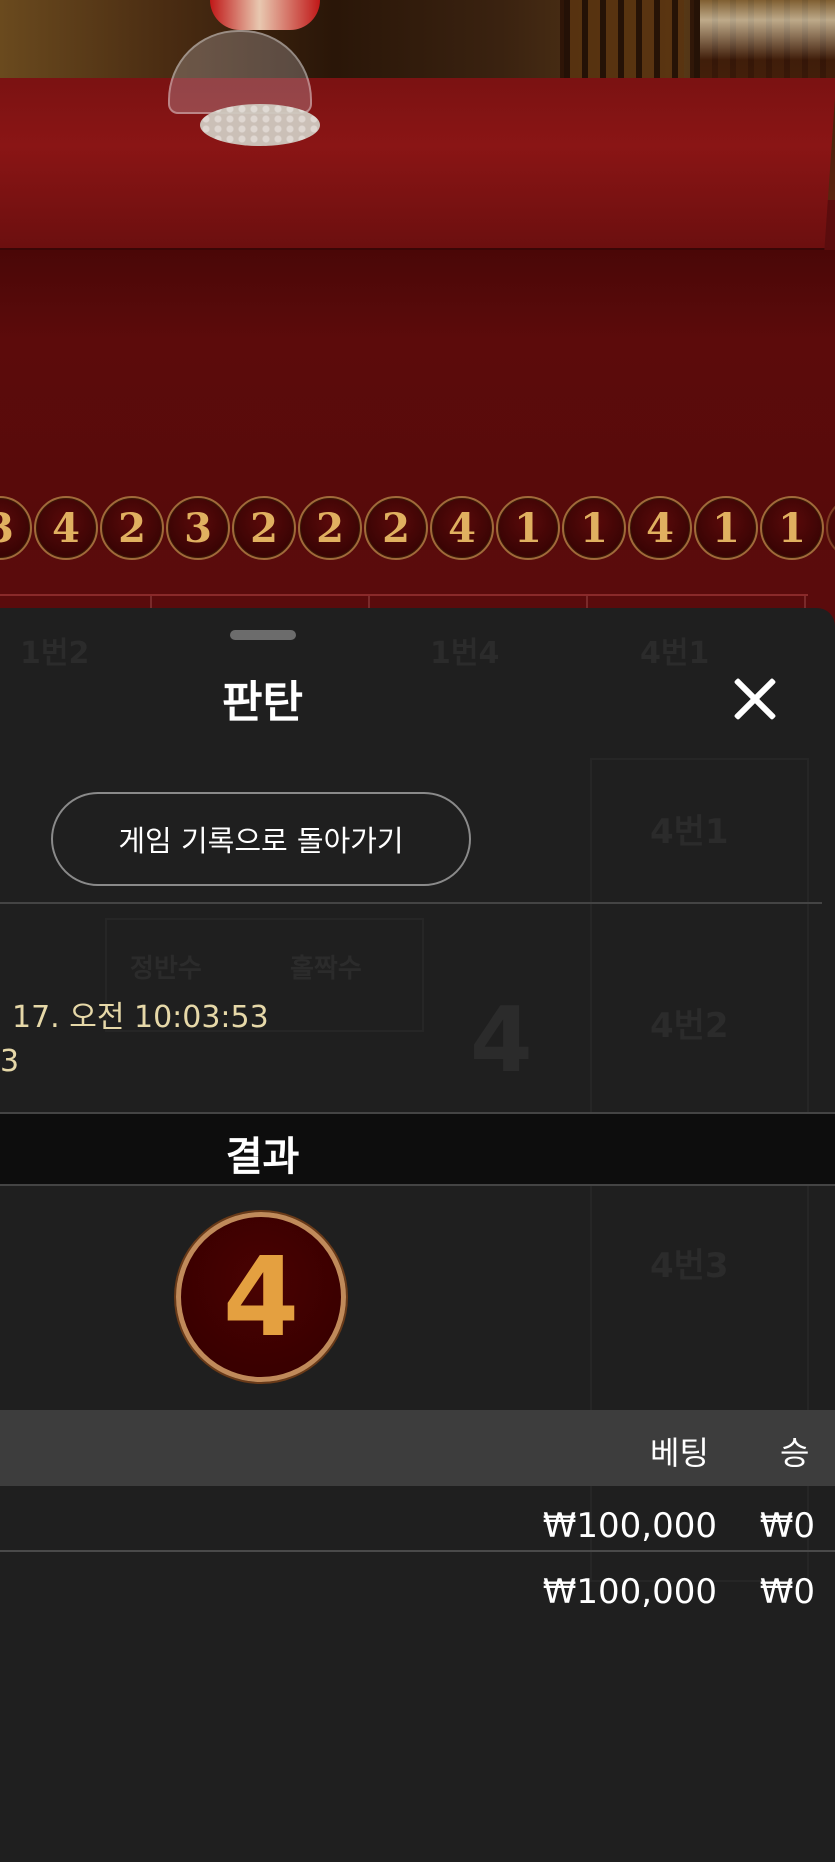 The image size is (835, 1862). Describe the element at coordinates (755, 699) in the screenshot. I see `close-icon` at that location.